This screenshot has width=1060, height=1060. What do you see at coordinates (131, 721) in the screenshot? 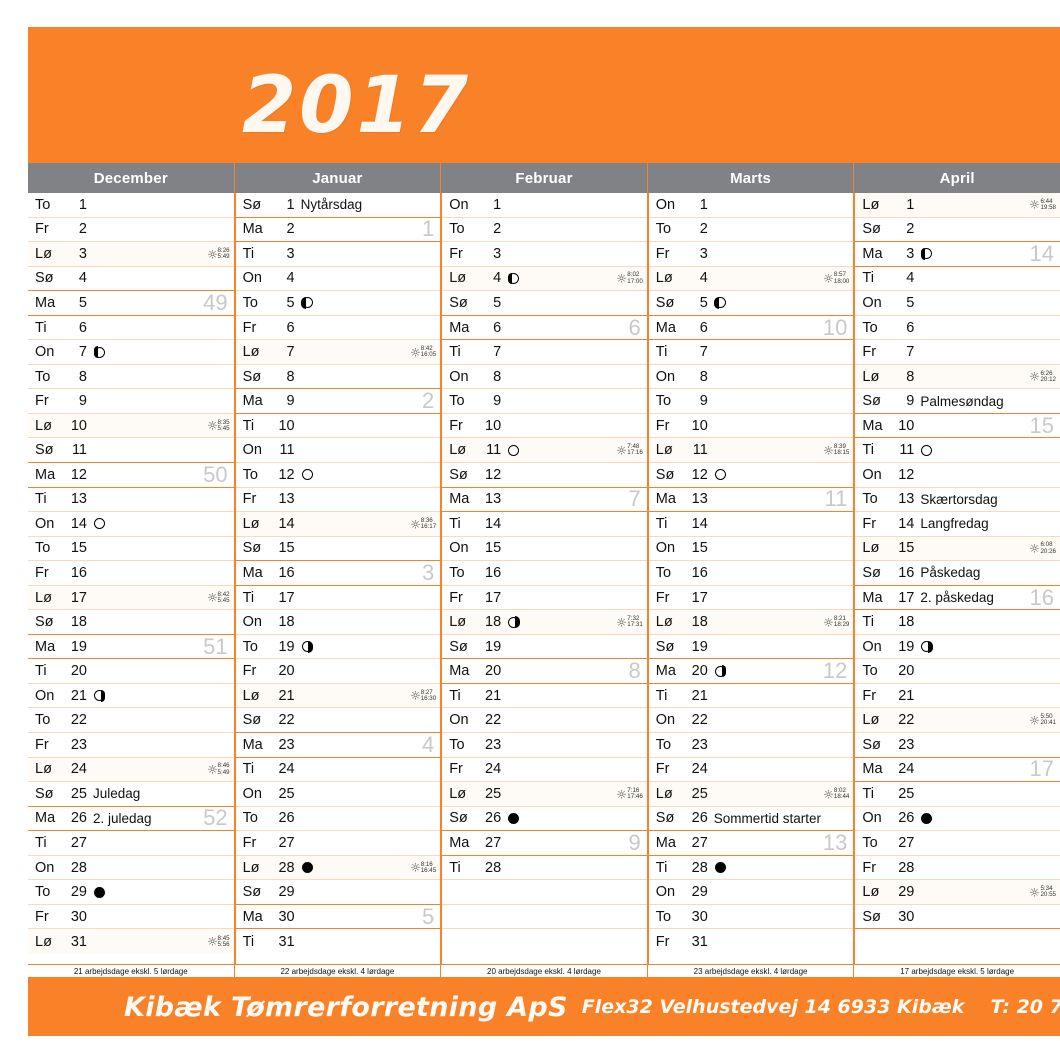
I see `day-row: To 22` at bounding box center [131, 721].